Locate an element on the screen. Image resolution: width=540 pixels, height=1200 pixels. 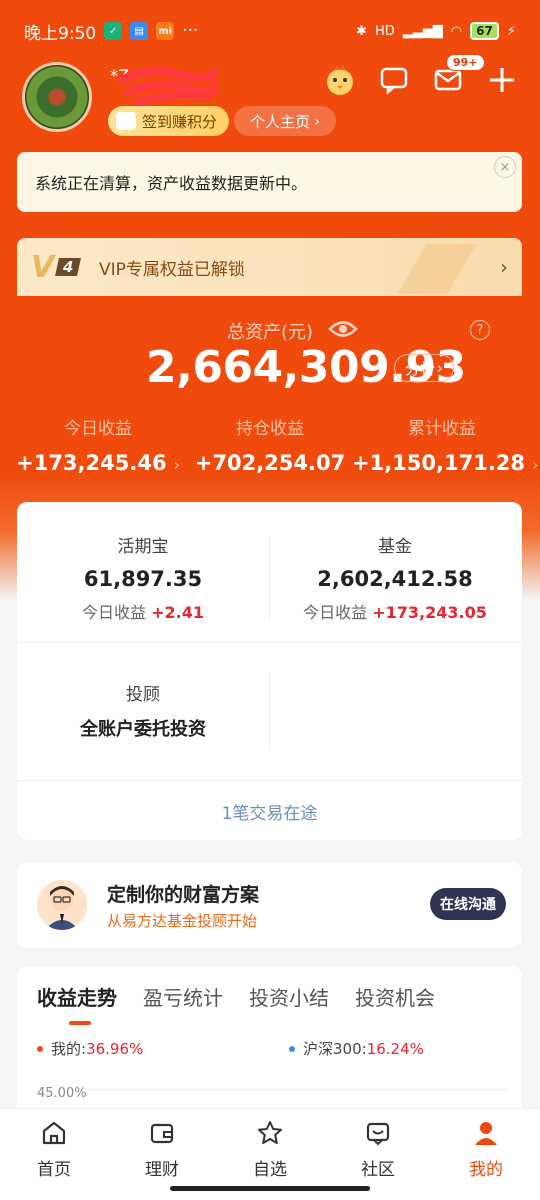
avatar is located at coordinates (57, 97).